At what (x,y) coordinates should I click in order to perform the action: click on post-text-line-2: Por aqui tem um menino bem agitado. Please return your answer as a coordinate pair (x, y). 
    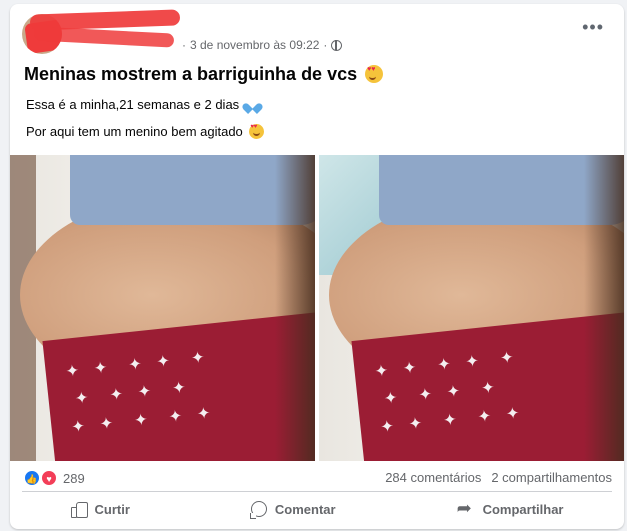
    Looking at the image, I should click on (145, 131).